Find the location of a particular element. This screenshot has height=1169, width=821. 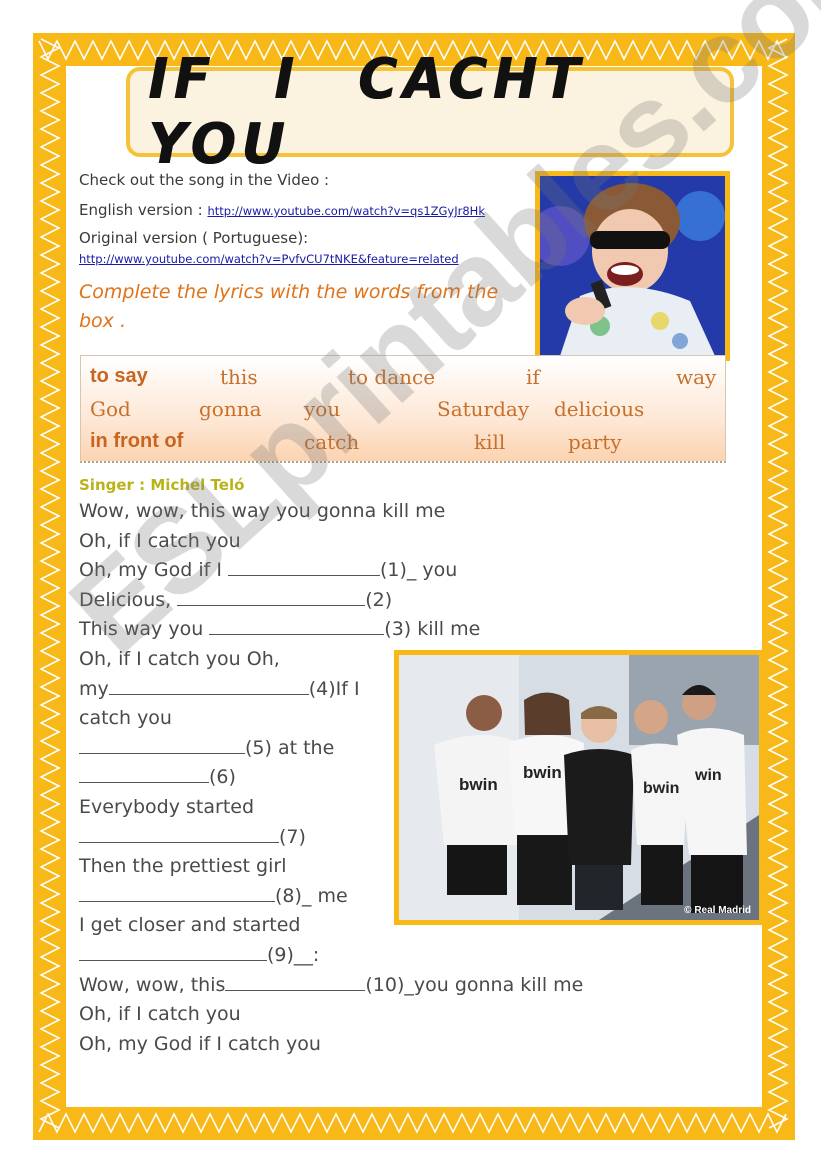

original-version-label: Original version ( Portuguese): is located at coordinates (194, 238).